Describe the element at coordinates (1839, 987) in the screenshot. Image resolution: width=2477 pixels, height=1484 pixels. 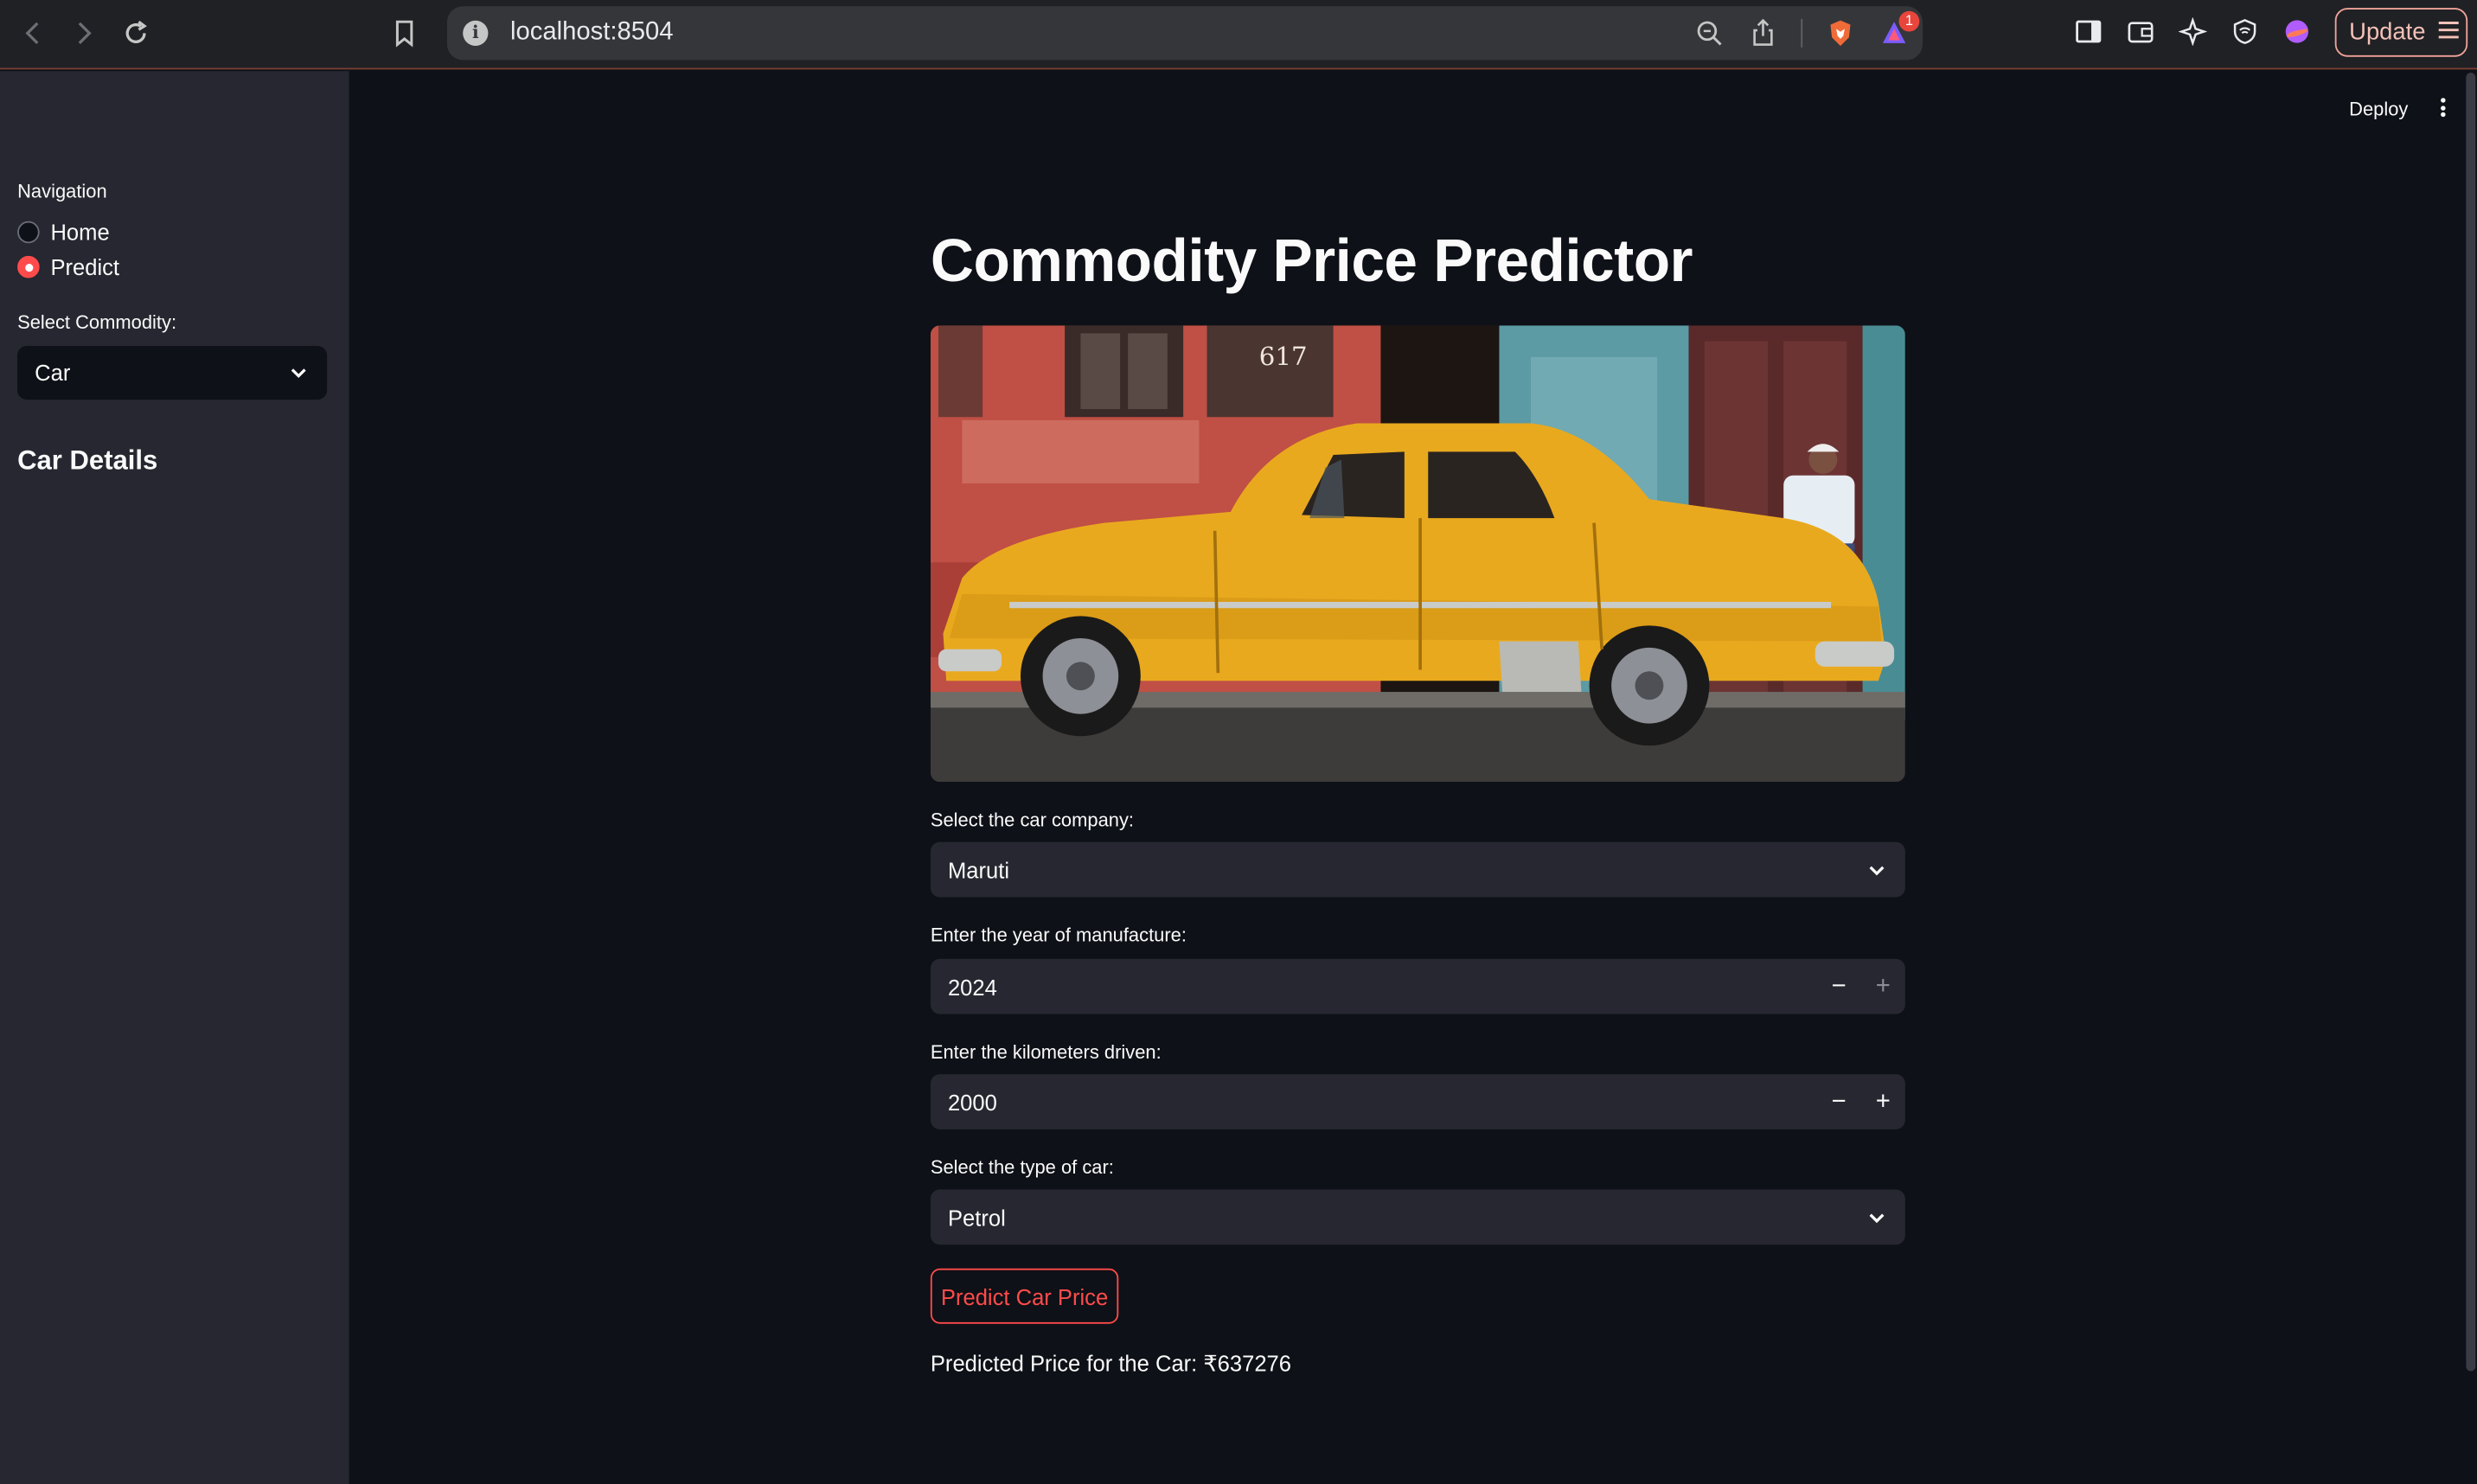
I see `year-decrement-button: −` at that location.